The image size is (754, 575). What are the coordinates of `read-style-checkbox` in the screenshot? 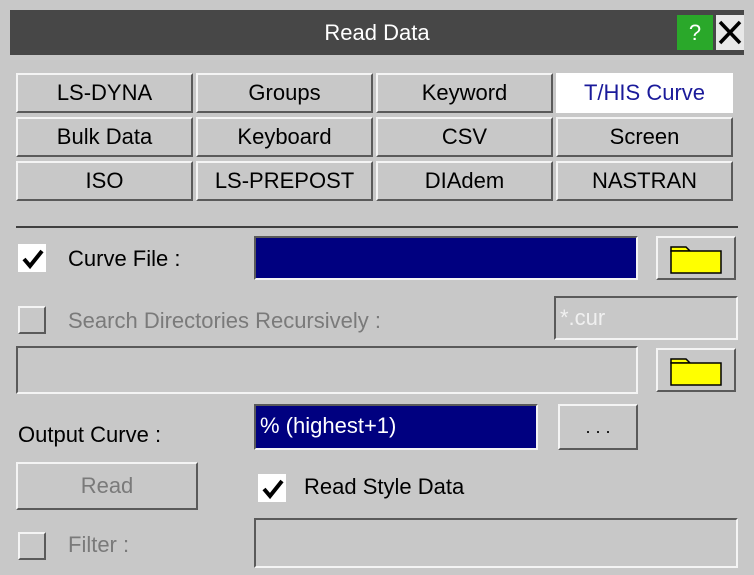 It's located at (272, 488).